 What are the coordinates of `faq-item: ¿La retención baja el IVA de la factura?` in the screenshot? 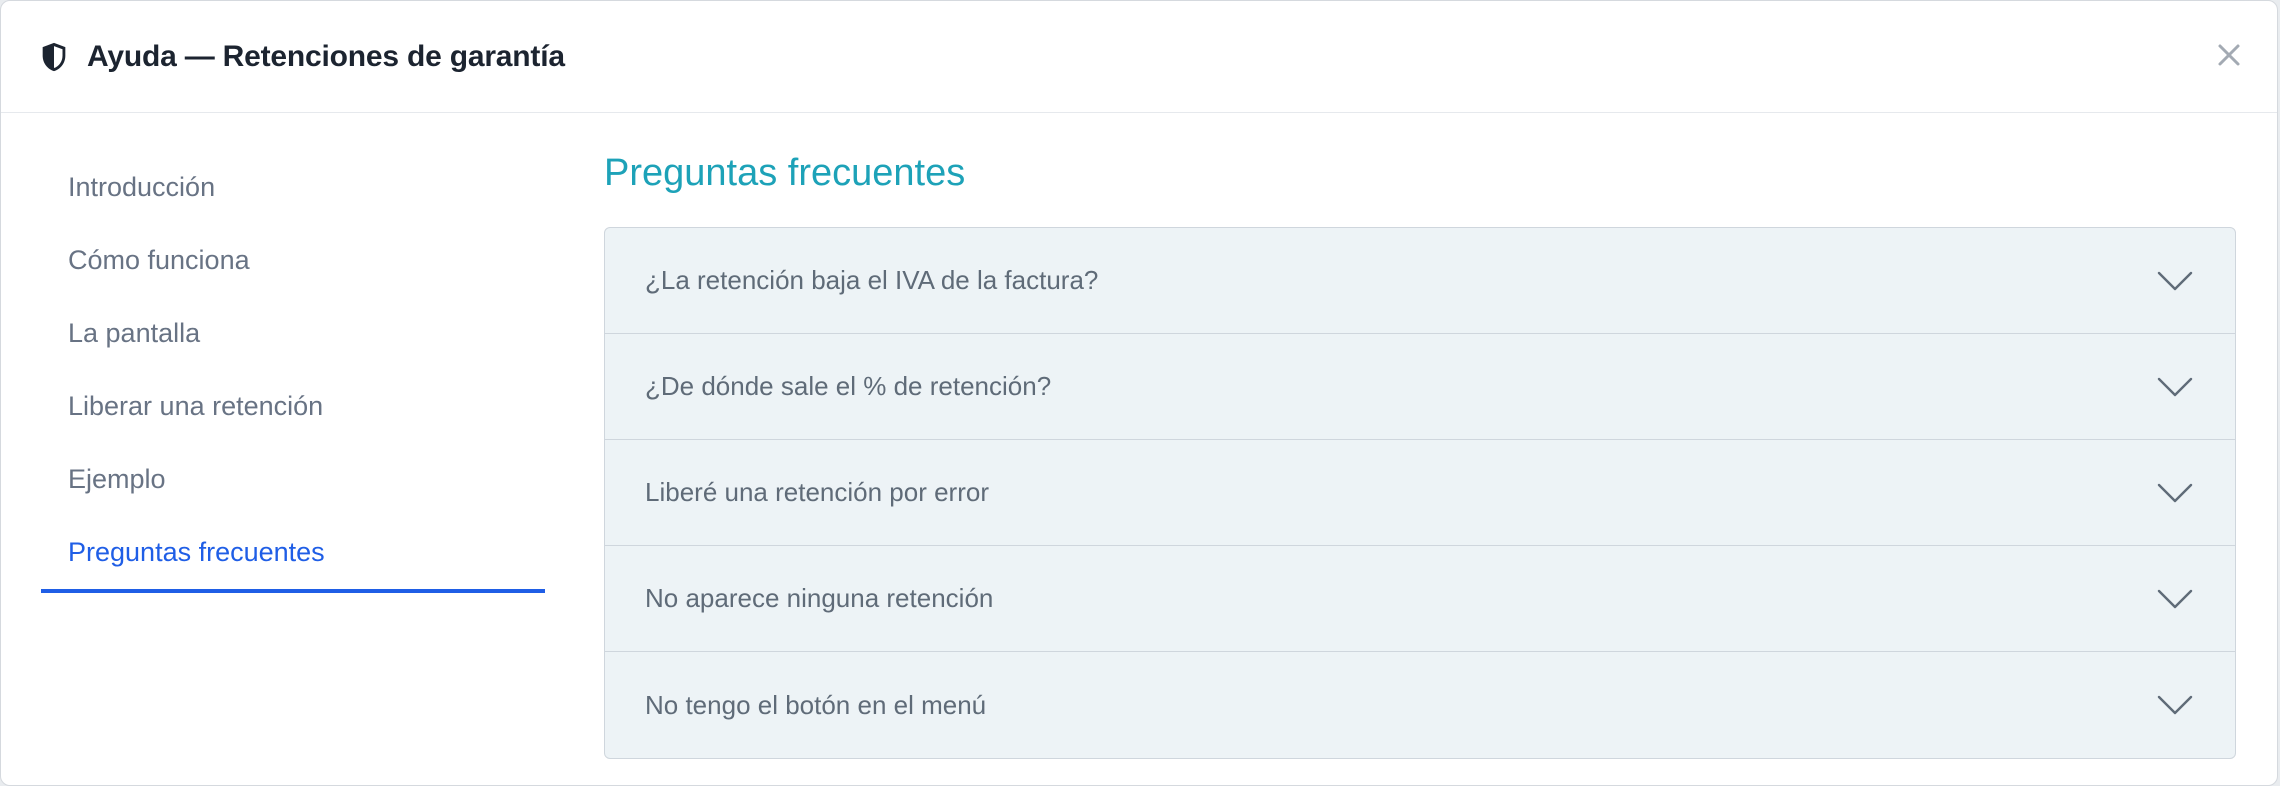 It's located at (1420, 281).